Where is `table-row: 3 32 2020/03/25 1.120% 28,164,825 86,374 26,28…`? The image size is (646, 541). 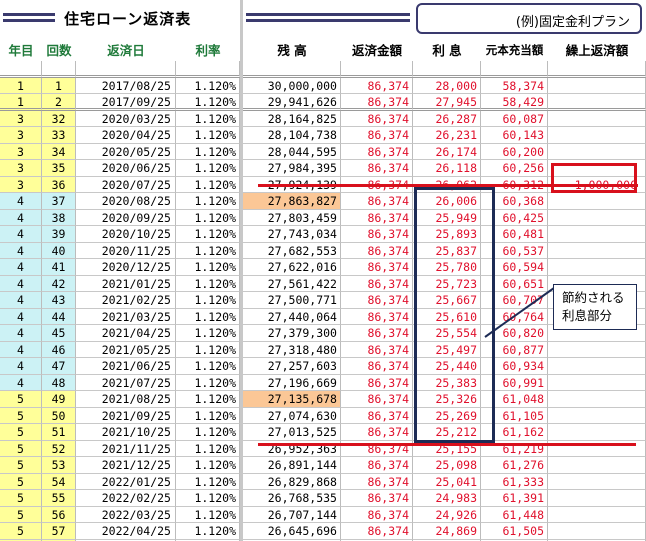
table-row: 3 32 2020/03/25 1.120% 28,164,825 86,374 26,28… is located at coordinates (323, 118).